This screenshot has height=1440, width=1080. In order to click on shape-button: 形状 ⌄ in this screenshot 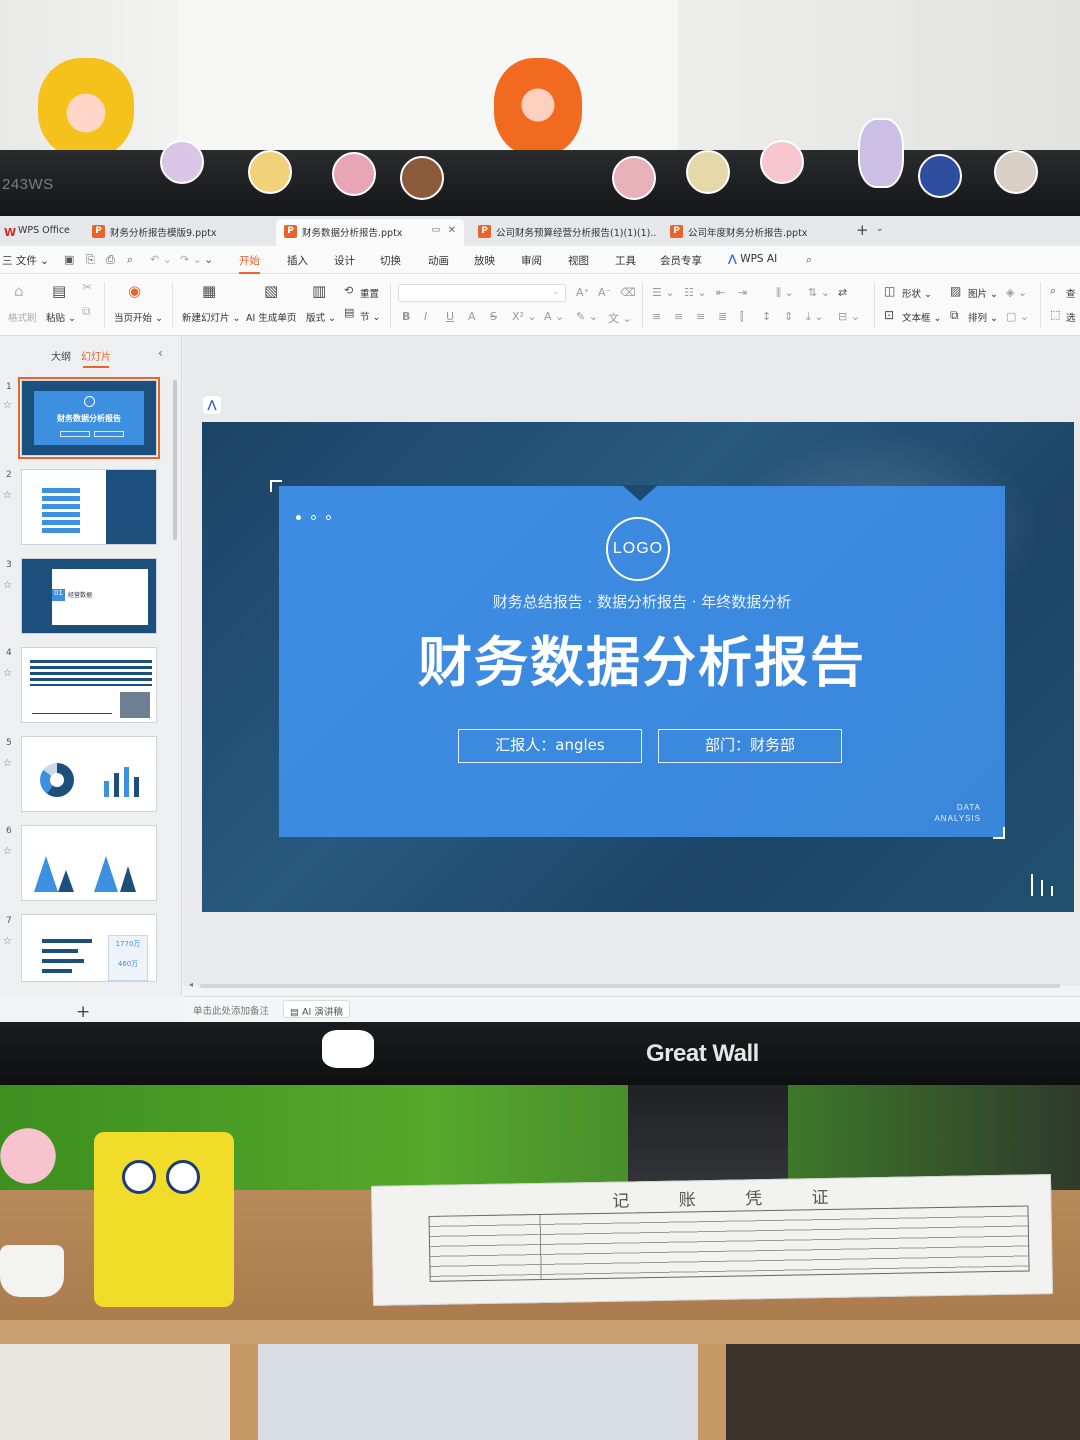, I will do `click(917, 293)`.